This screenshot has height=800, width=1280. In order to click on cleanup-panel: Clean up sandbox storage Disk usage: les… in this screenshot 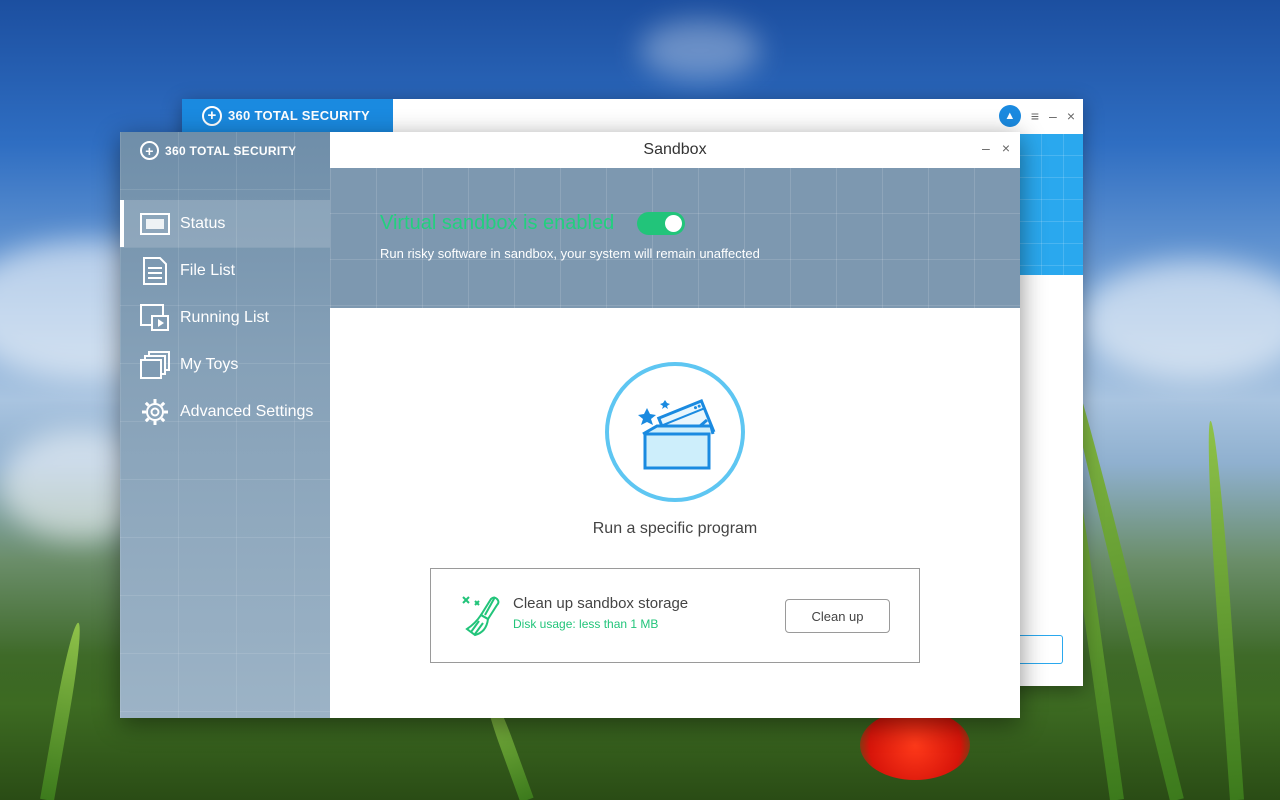, I will do `click(675, 615)`.